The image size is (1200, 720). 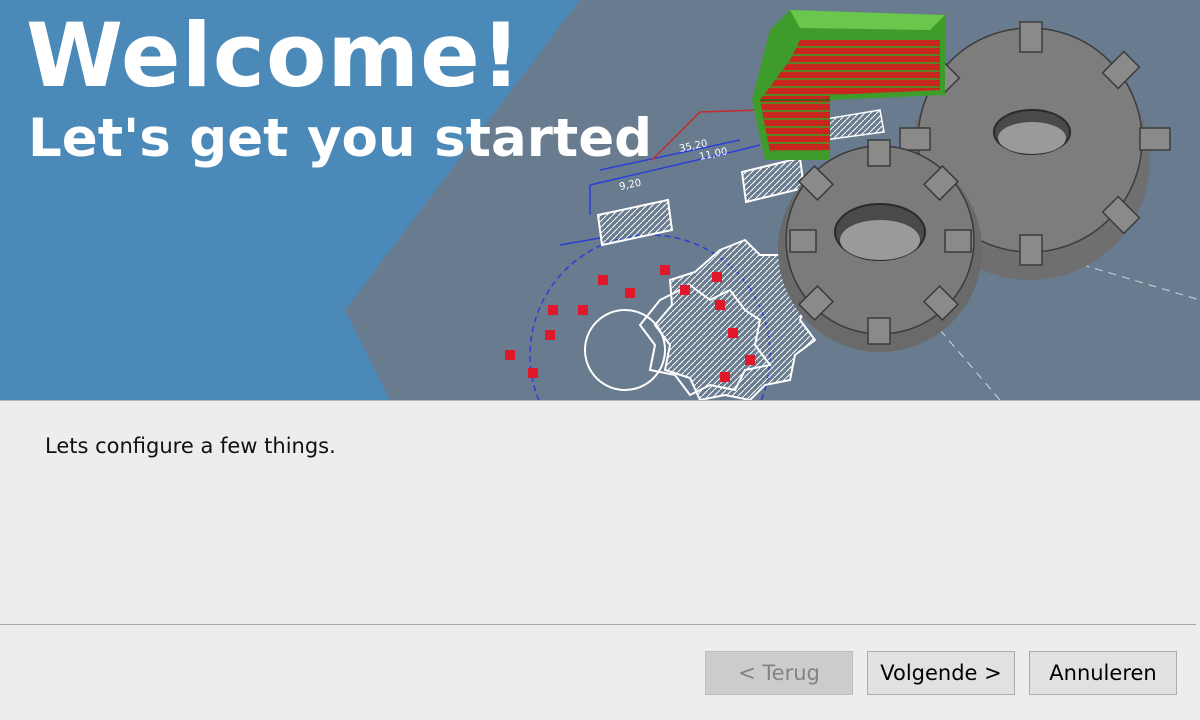 I want to click on intro-message: Lets configure a few things., so click(x=190, y=446).